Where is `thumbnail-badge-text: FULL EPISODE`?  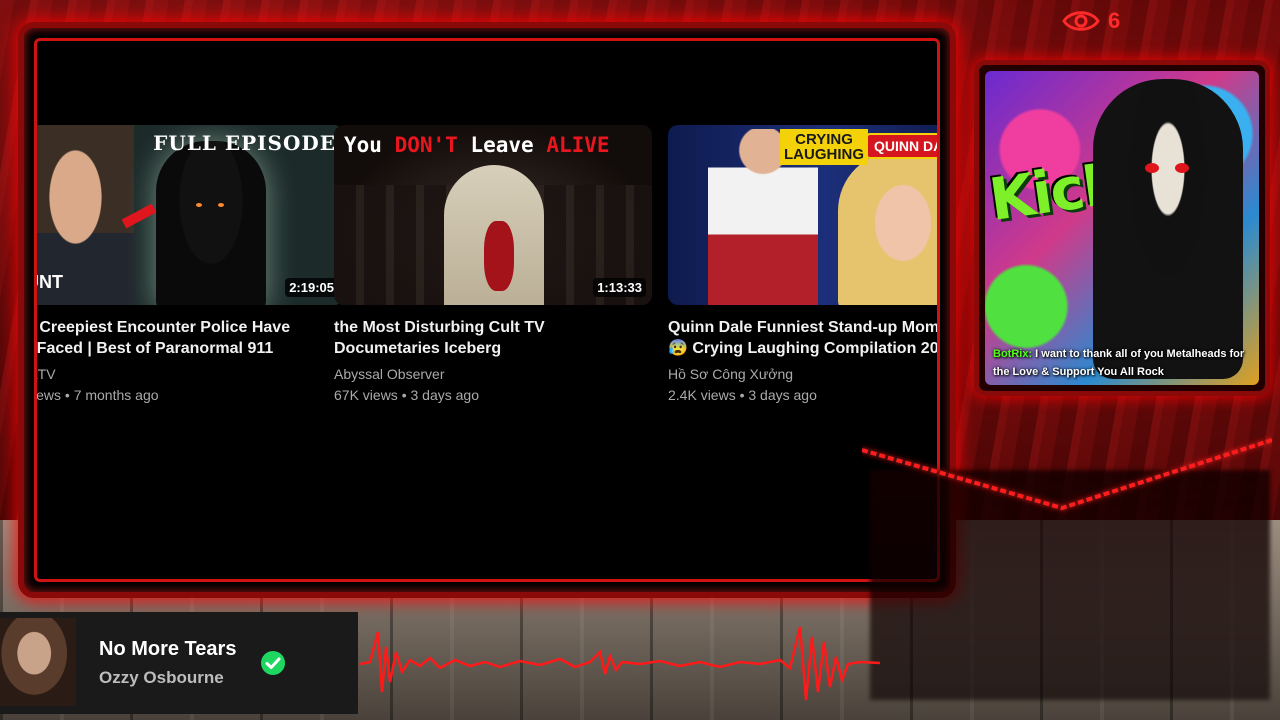 thumbnail-badge-text: FULL EPISODE is located at coordinates (244, 143).